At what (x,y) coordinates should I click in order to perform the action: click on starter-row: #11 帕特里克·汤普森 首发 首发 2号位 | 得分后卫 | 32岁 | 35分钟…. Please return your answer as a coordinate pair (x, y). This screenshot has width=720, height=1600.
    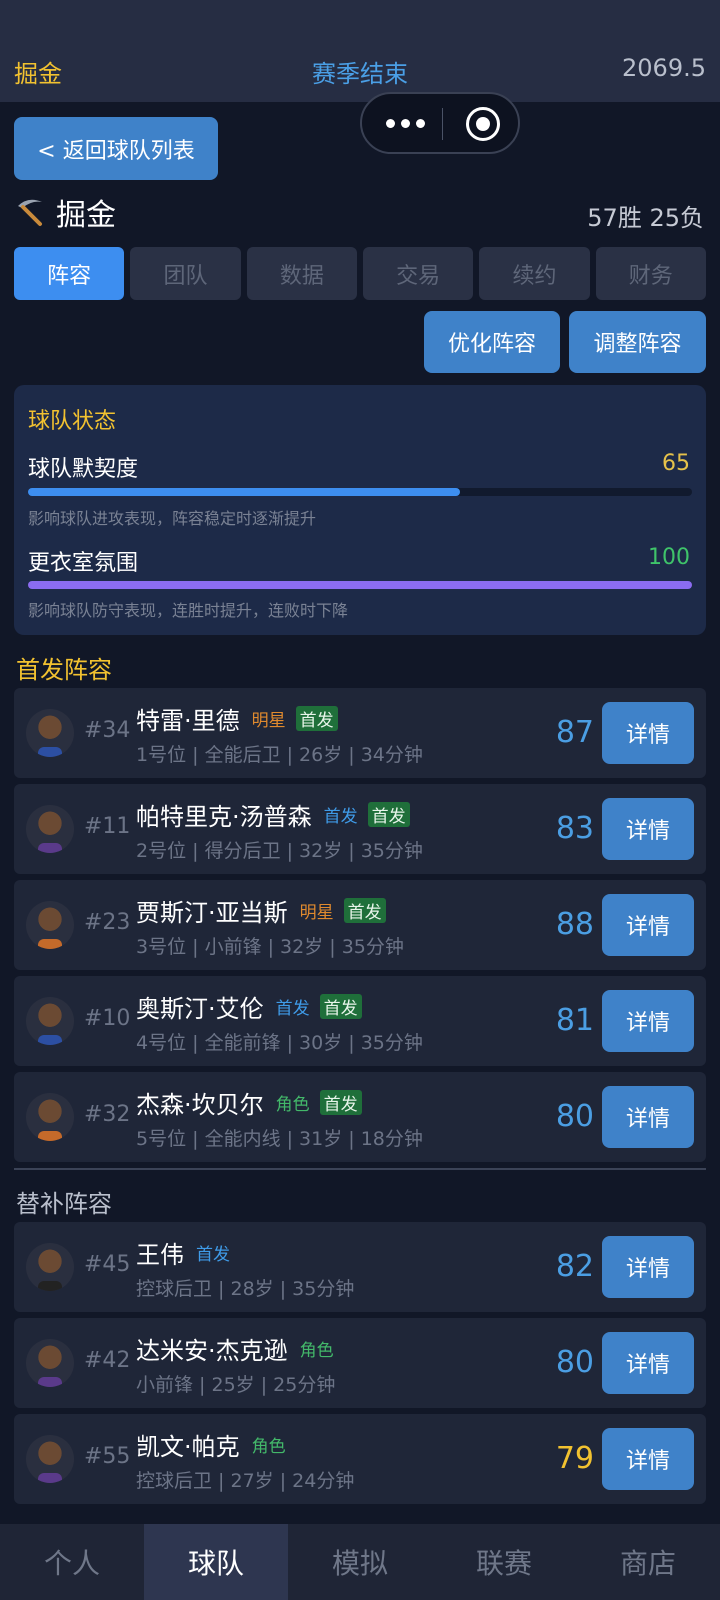
    Looking at the image, I should click on (360, 829).